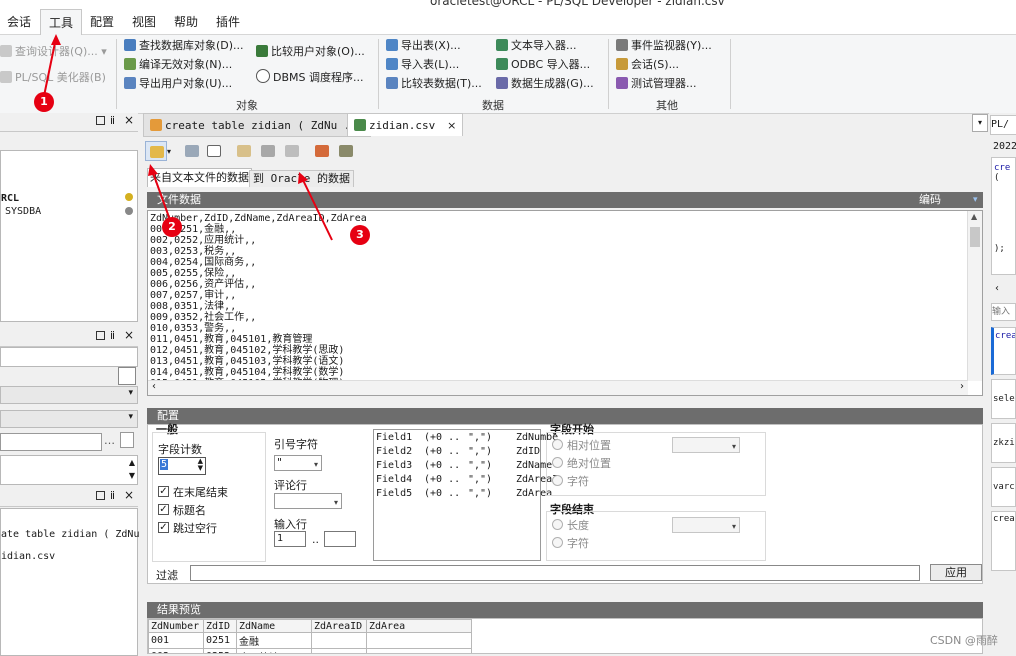 The image size is (1016, 656). What do you see at coordinates (360, 235) in the screenshot?
I see `annotation-badge-3: 3` at bounding box center [360, 235].